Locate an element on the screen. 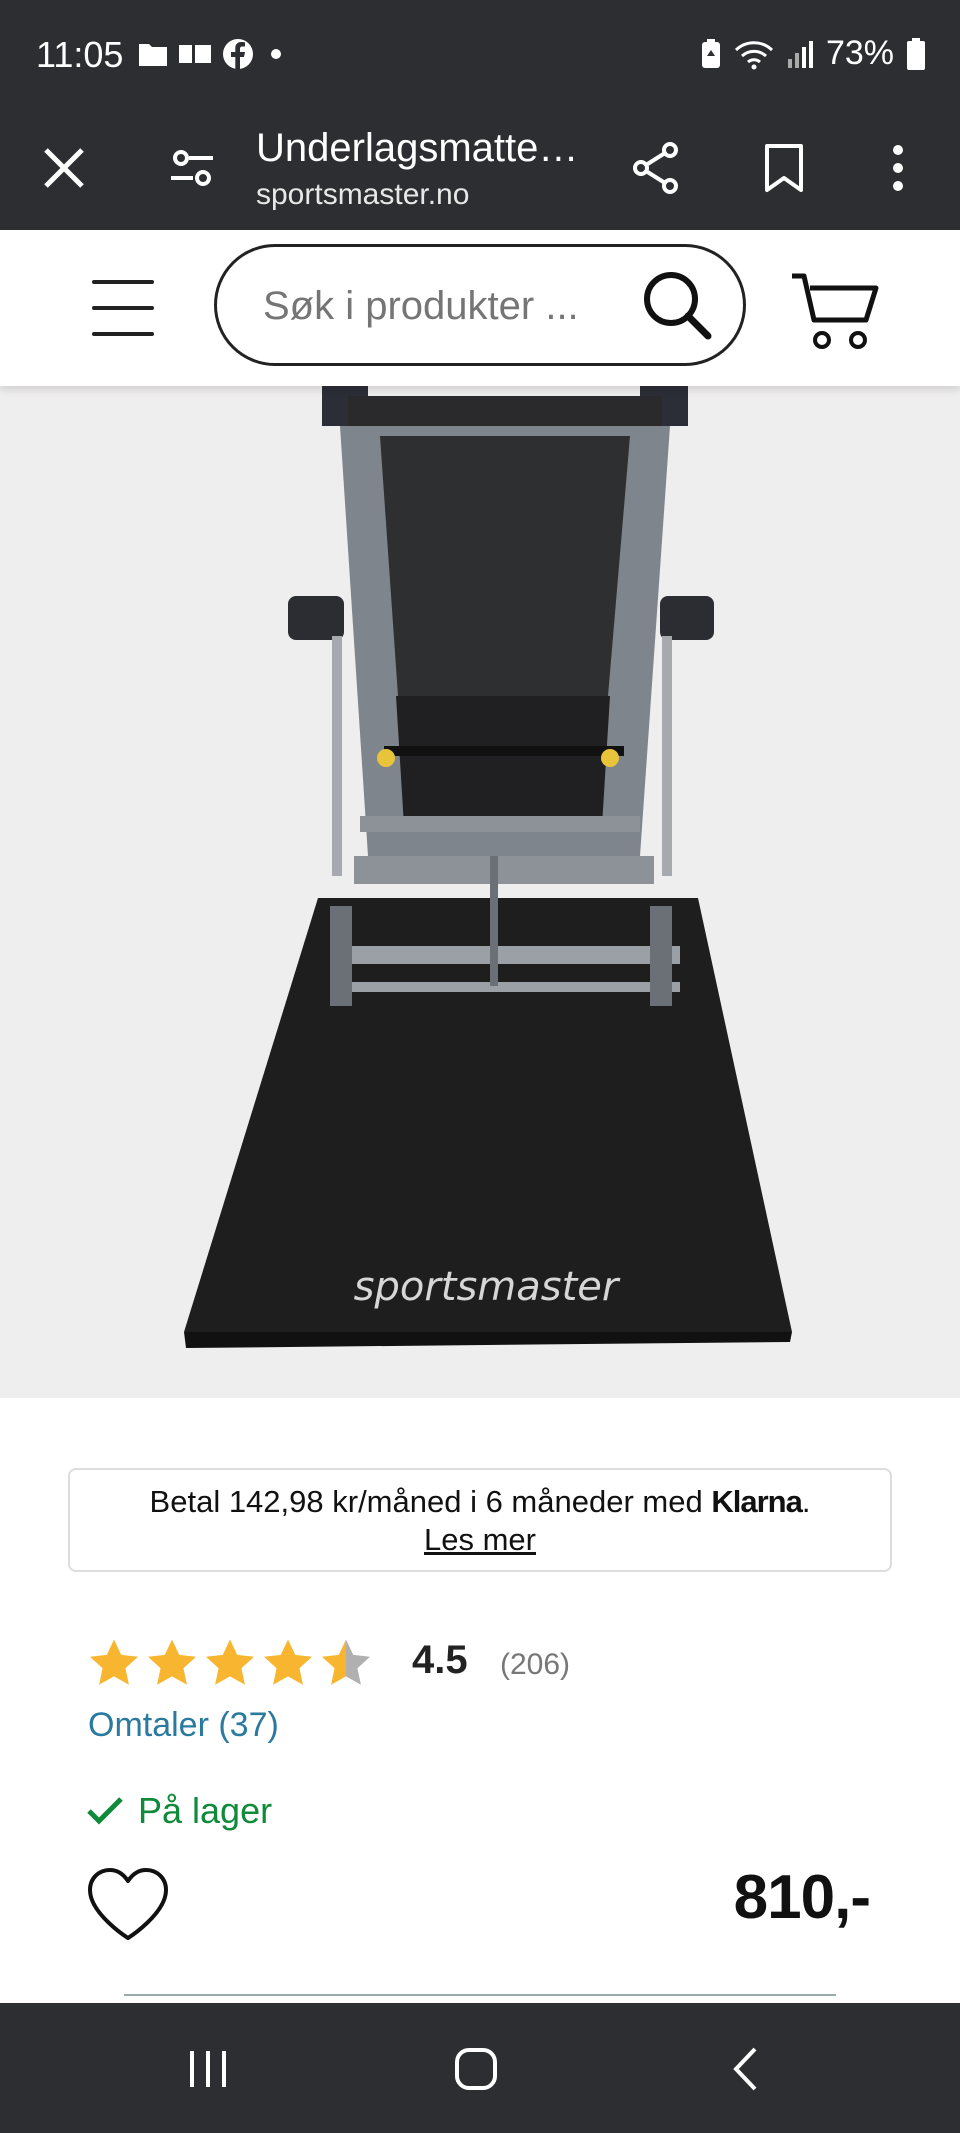 The image size is (960, 2133). klarna-read-more-link: Les mer is located at coordinates (480, 1540).